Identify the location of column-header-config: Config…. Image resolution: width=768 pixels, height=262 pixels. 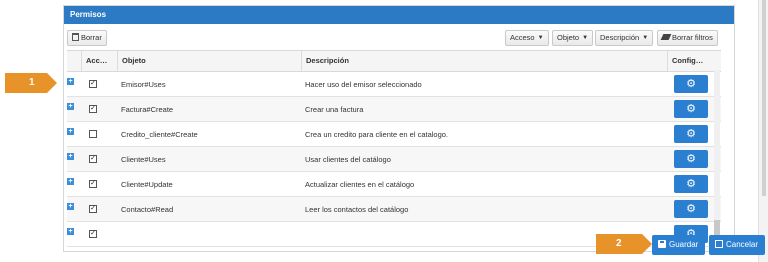
(694, 61).